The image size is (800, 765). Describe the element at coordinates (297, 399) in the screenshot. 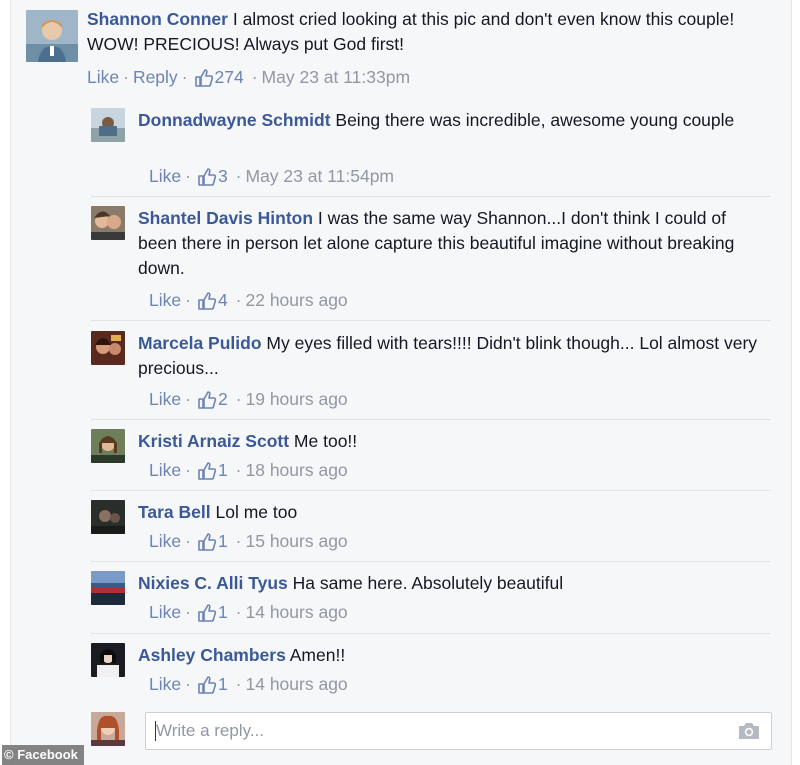

I see `comment-timestamp: 19 hours ago` at that location.